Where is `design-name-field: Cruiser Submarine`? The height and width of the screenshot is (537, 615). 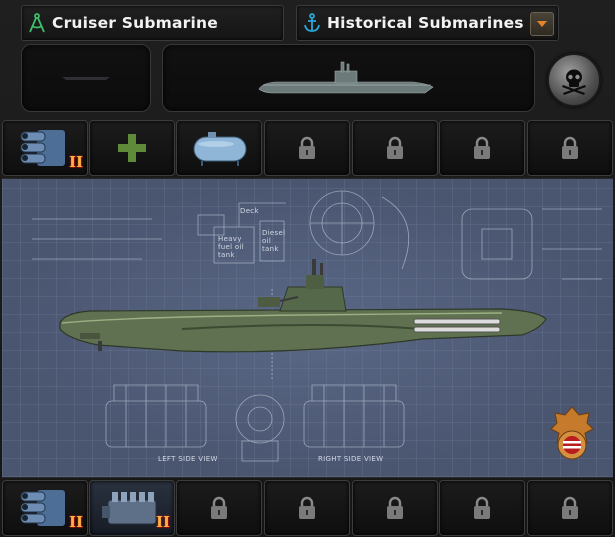 design-name-field: Cruiser Submarine is located at coordinates (152, 23).